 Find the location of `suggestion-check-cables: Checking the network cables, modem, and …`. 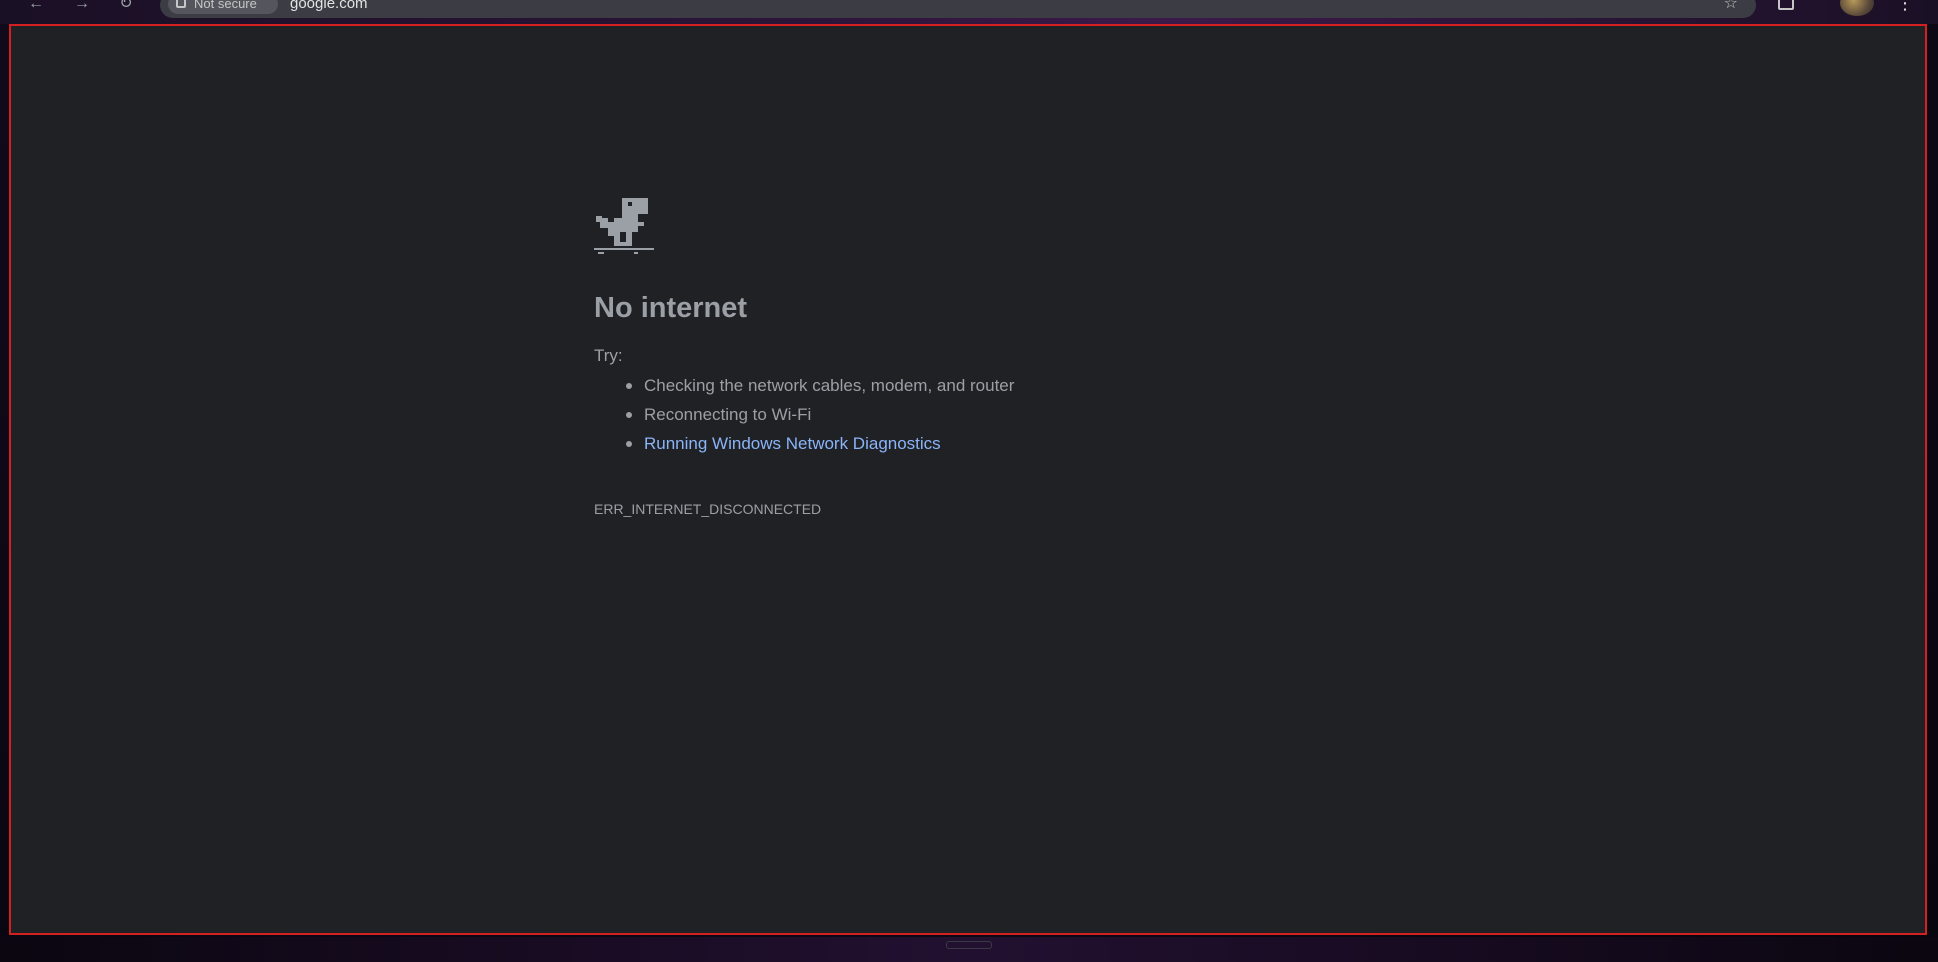

suggestion-check-cables: Checking the network cables, modem, and … is located at coordinates (829, 385).